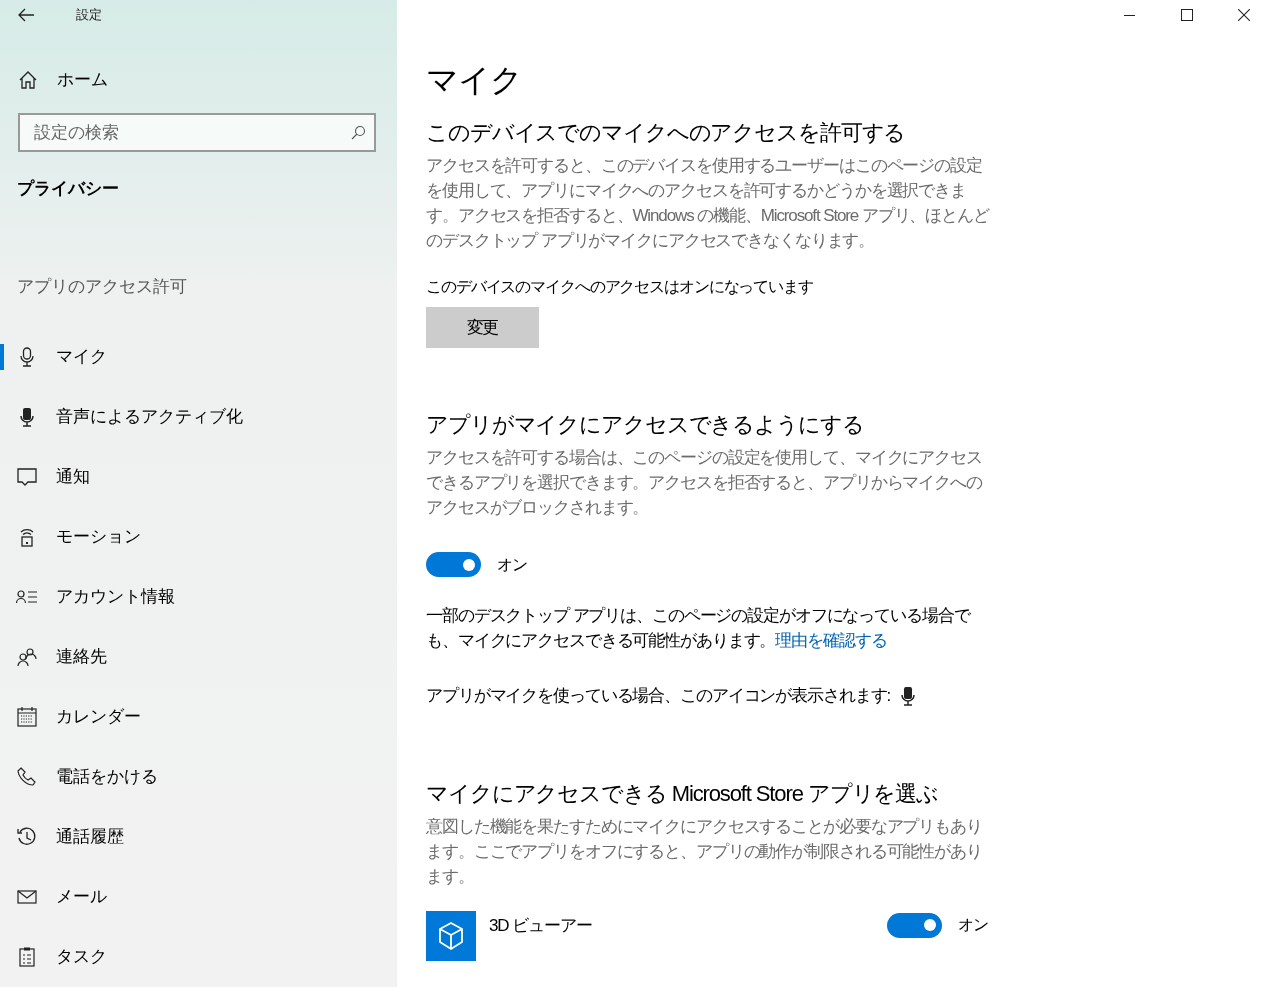  What do you see at coordinates (198, 717) in the screenshot?
I see `nav-item: カレンダー` at bounding box center [198, 717].